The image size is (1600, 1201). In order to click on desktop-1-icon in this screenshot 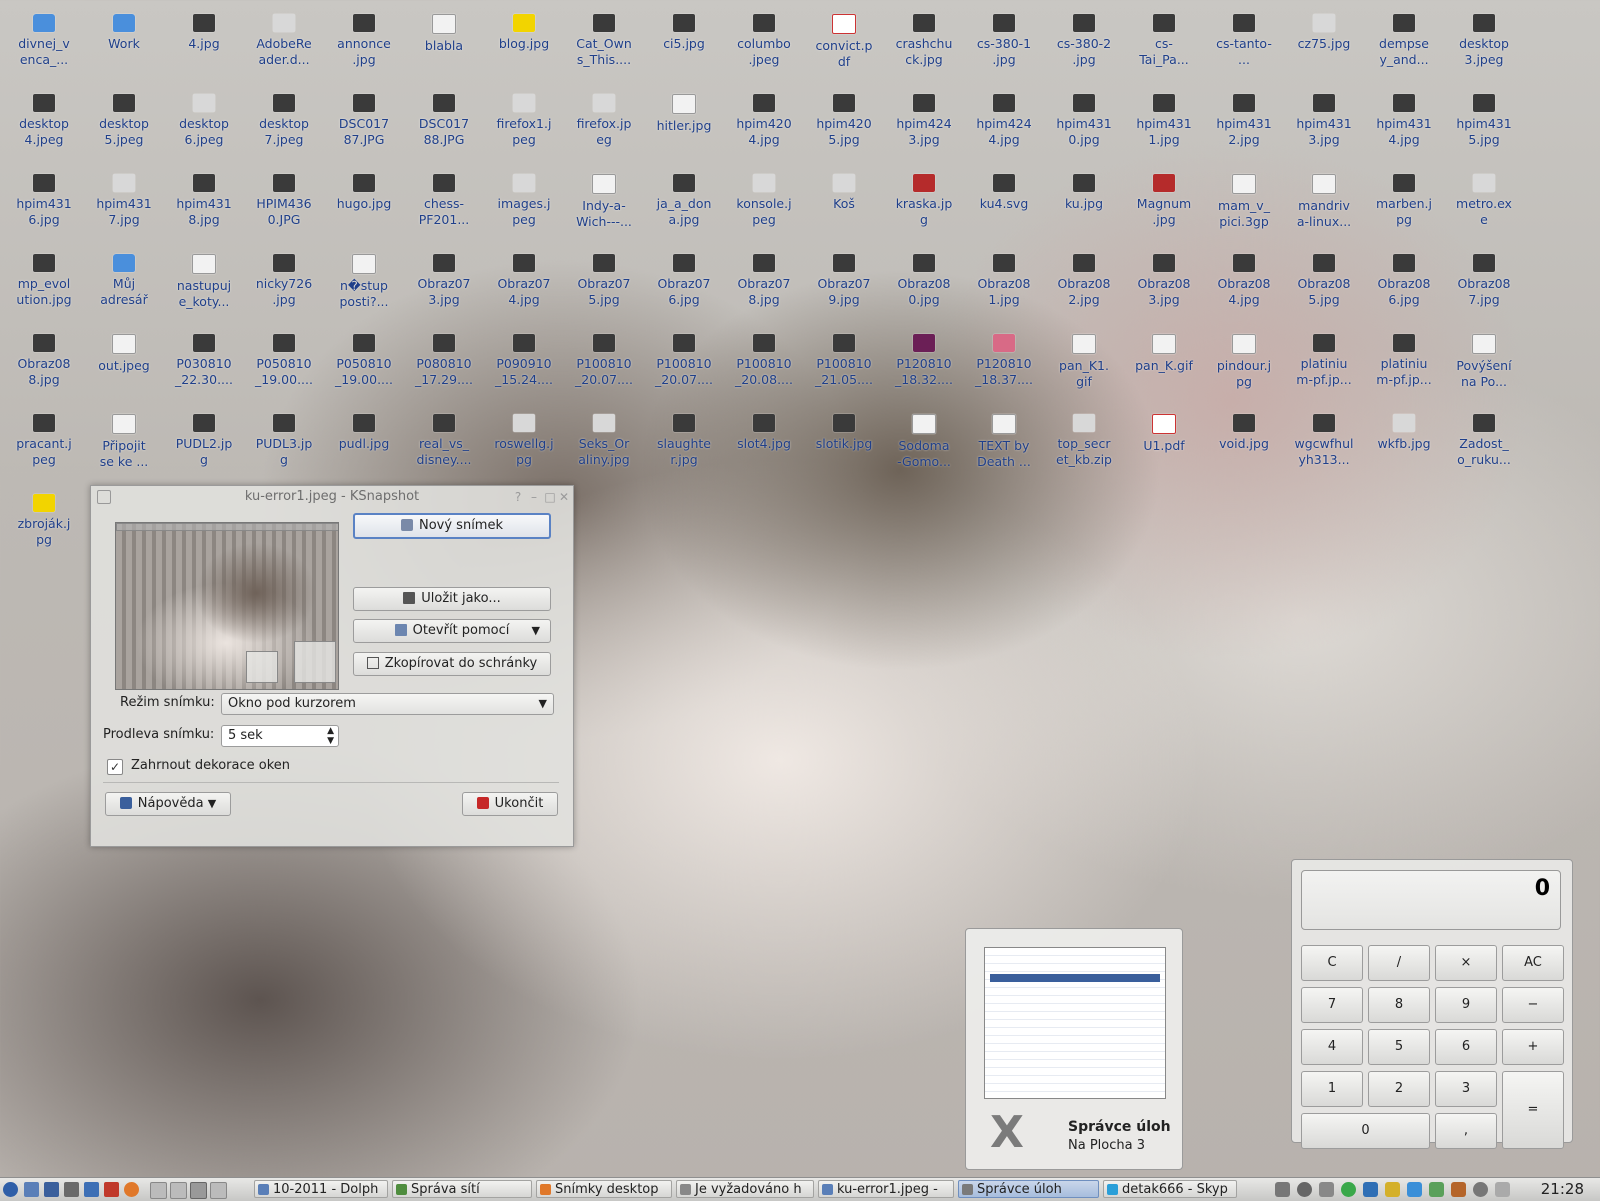, I will do `click(158, 1190)`.